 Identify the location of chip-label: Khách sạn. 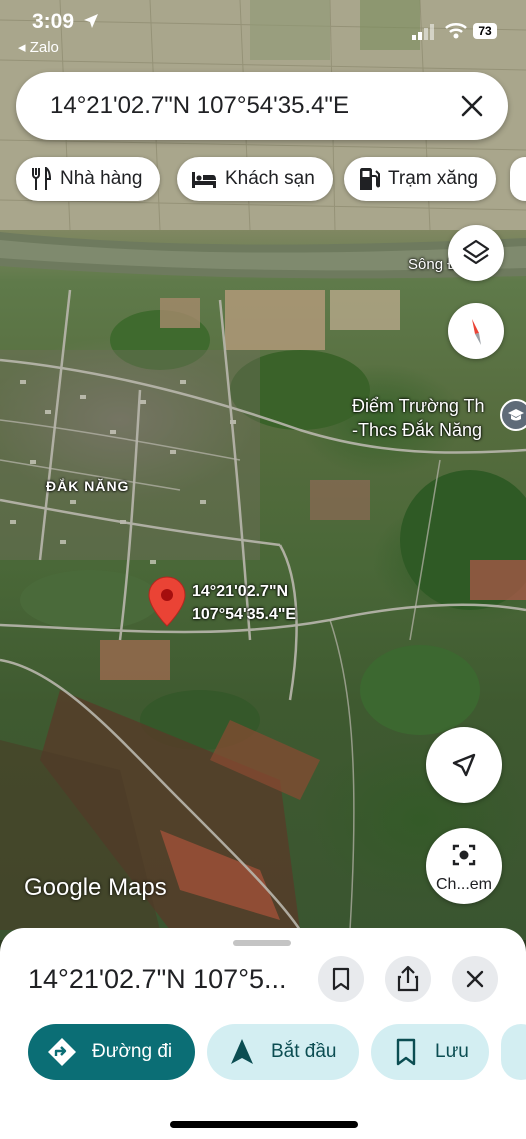
(270, 178).